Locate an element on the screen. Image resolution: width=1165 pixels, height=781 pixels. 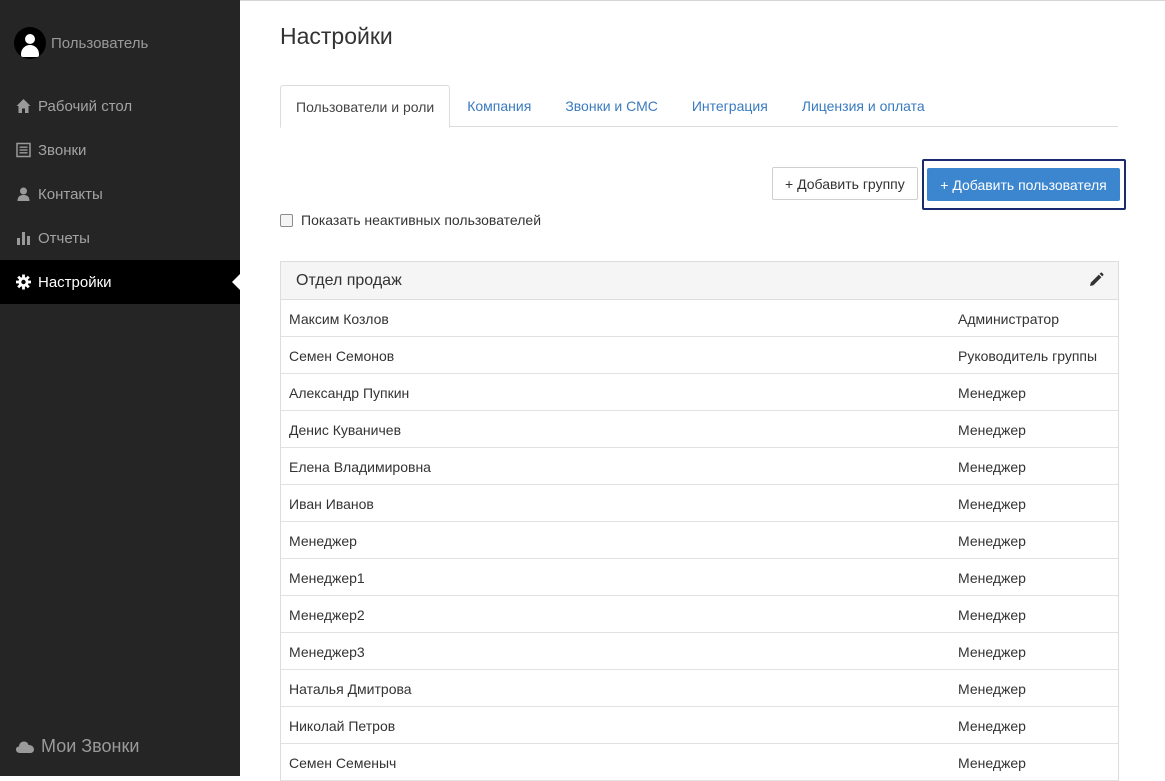
sidebar-item-settings: Настройки is located at coordinates (120, 282).